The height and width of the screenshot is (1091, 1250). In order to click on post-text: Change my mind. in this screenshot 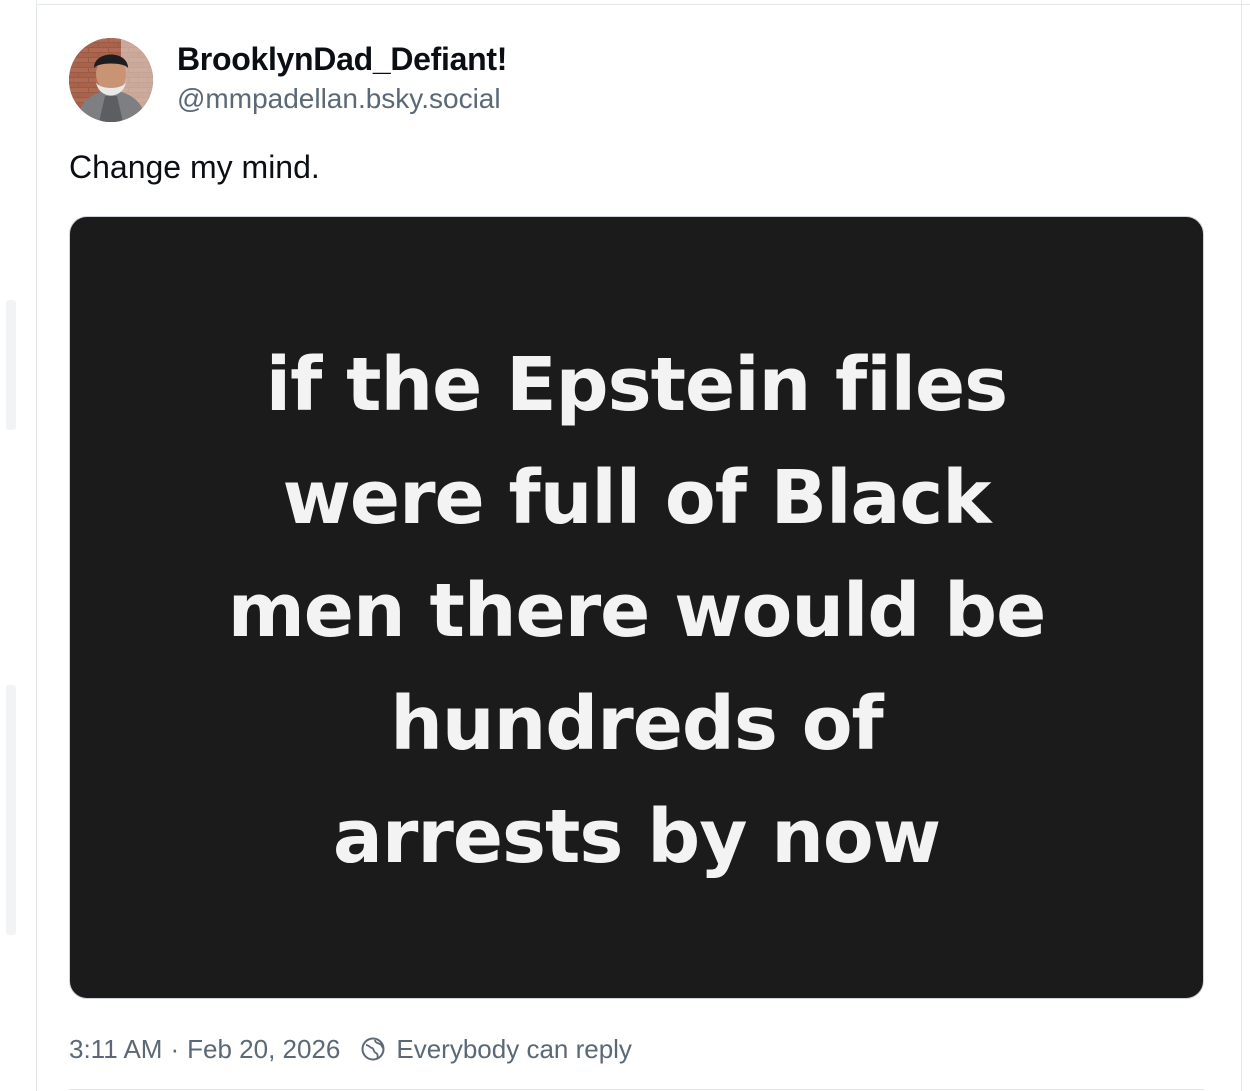, I will do `click(194, 167)`.